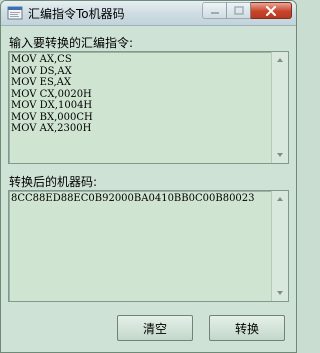 The height and width of the screenshot is (353, 320). What do you see at coordinates (148, 13) in the screenshot?
I see `title-bar: 汇编指令To机器码` at bounding box center [148, 13].